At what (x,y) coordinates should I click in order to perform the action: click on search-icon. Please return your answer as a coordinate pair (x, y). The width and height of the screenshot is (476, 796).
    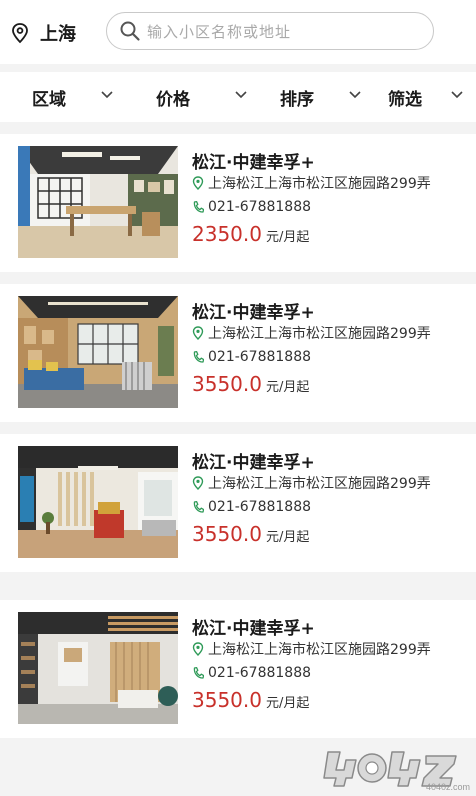
    Looking at the image, I should click on (130, 31).